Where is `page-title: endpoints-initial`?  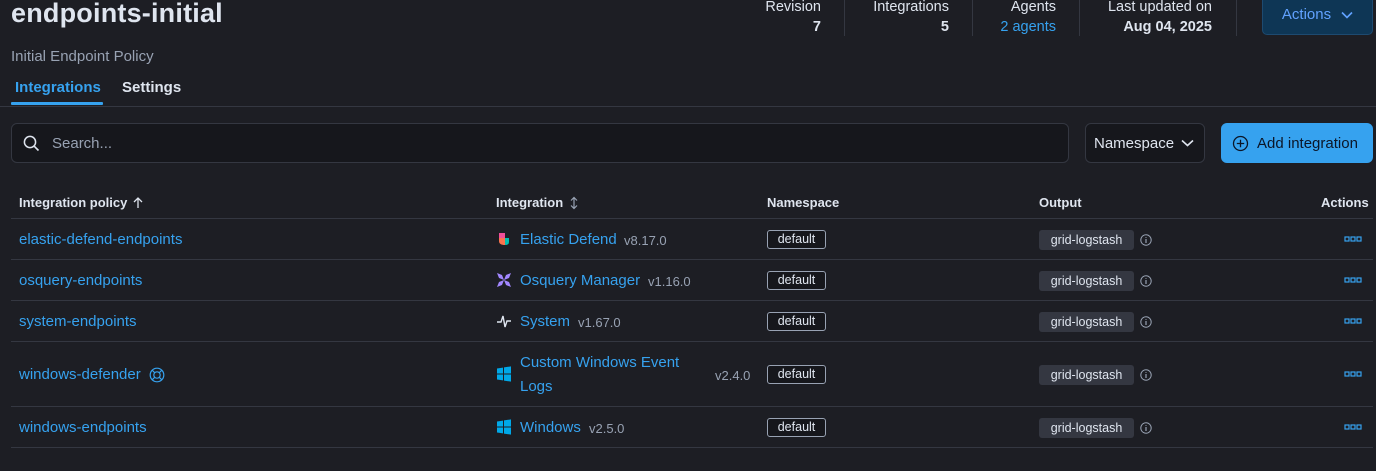
page-title: endpoints-initial is located at coordinates (117, 14).